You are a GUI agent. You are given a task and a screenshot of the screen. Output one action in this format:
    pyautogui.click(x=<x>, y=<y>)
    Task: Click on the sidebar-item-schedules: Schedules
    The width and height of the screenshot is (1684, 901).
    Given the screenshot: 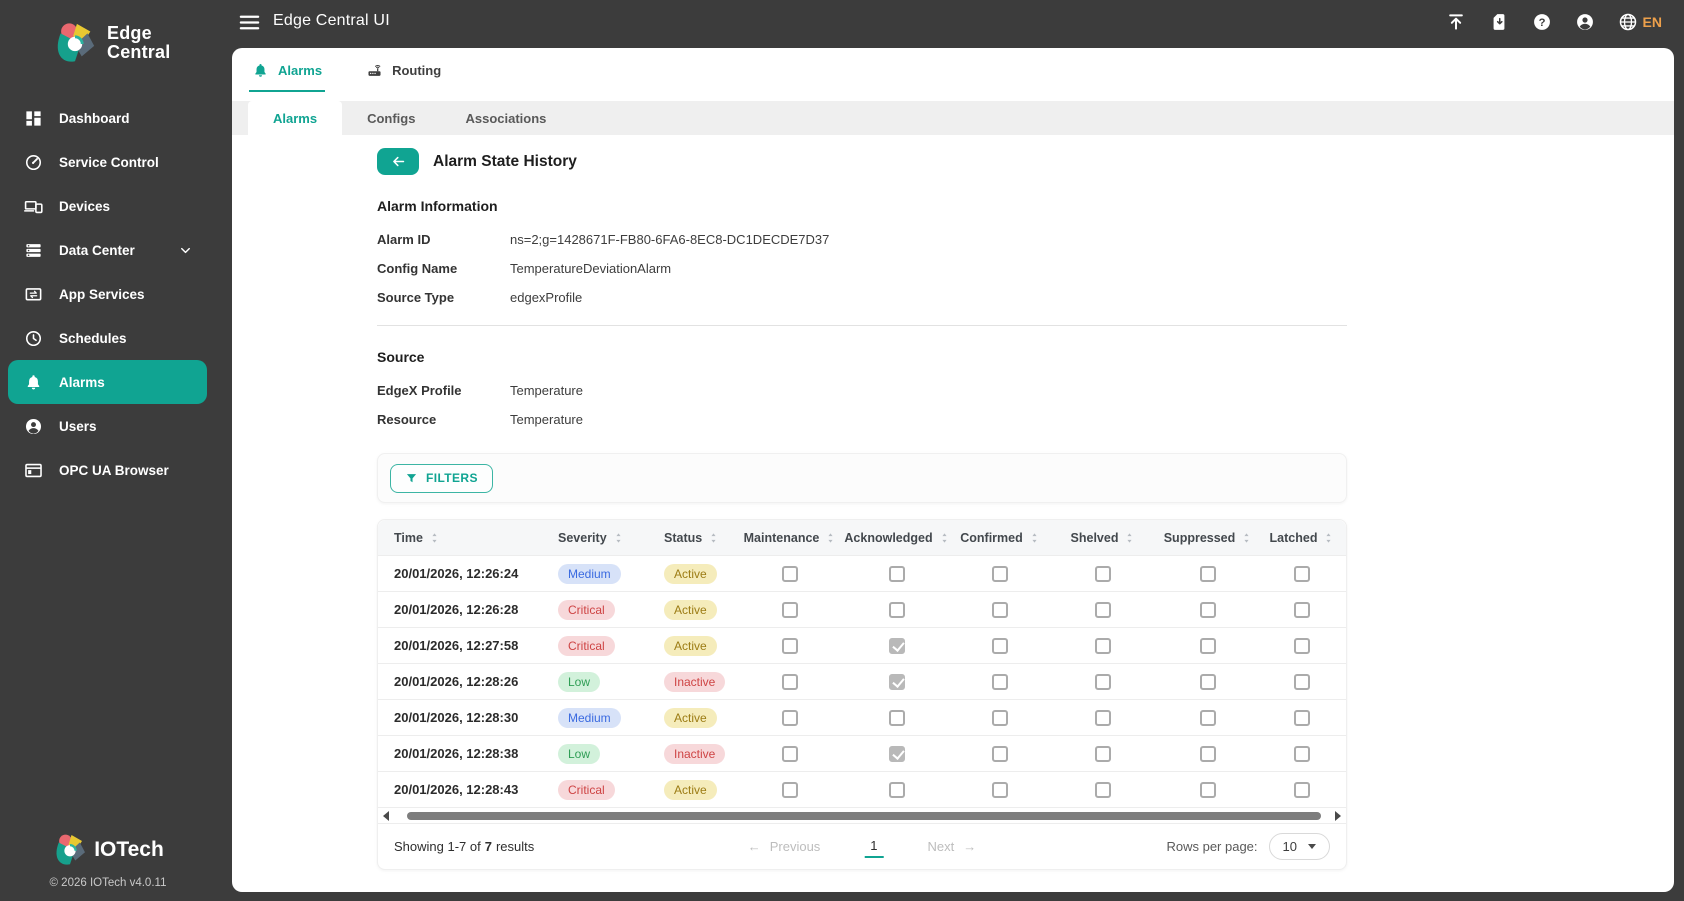 What is the action you would take?
    pyautogui.click(x=107, y=338)
    